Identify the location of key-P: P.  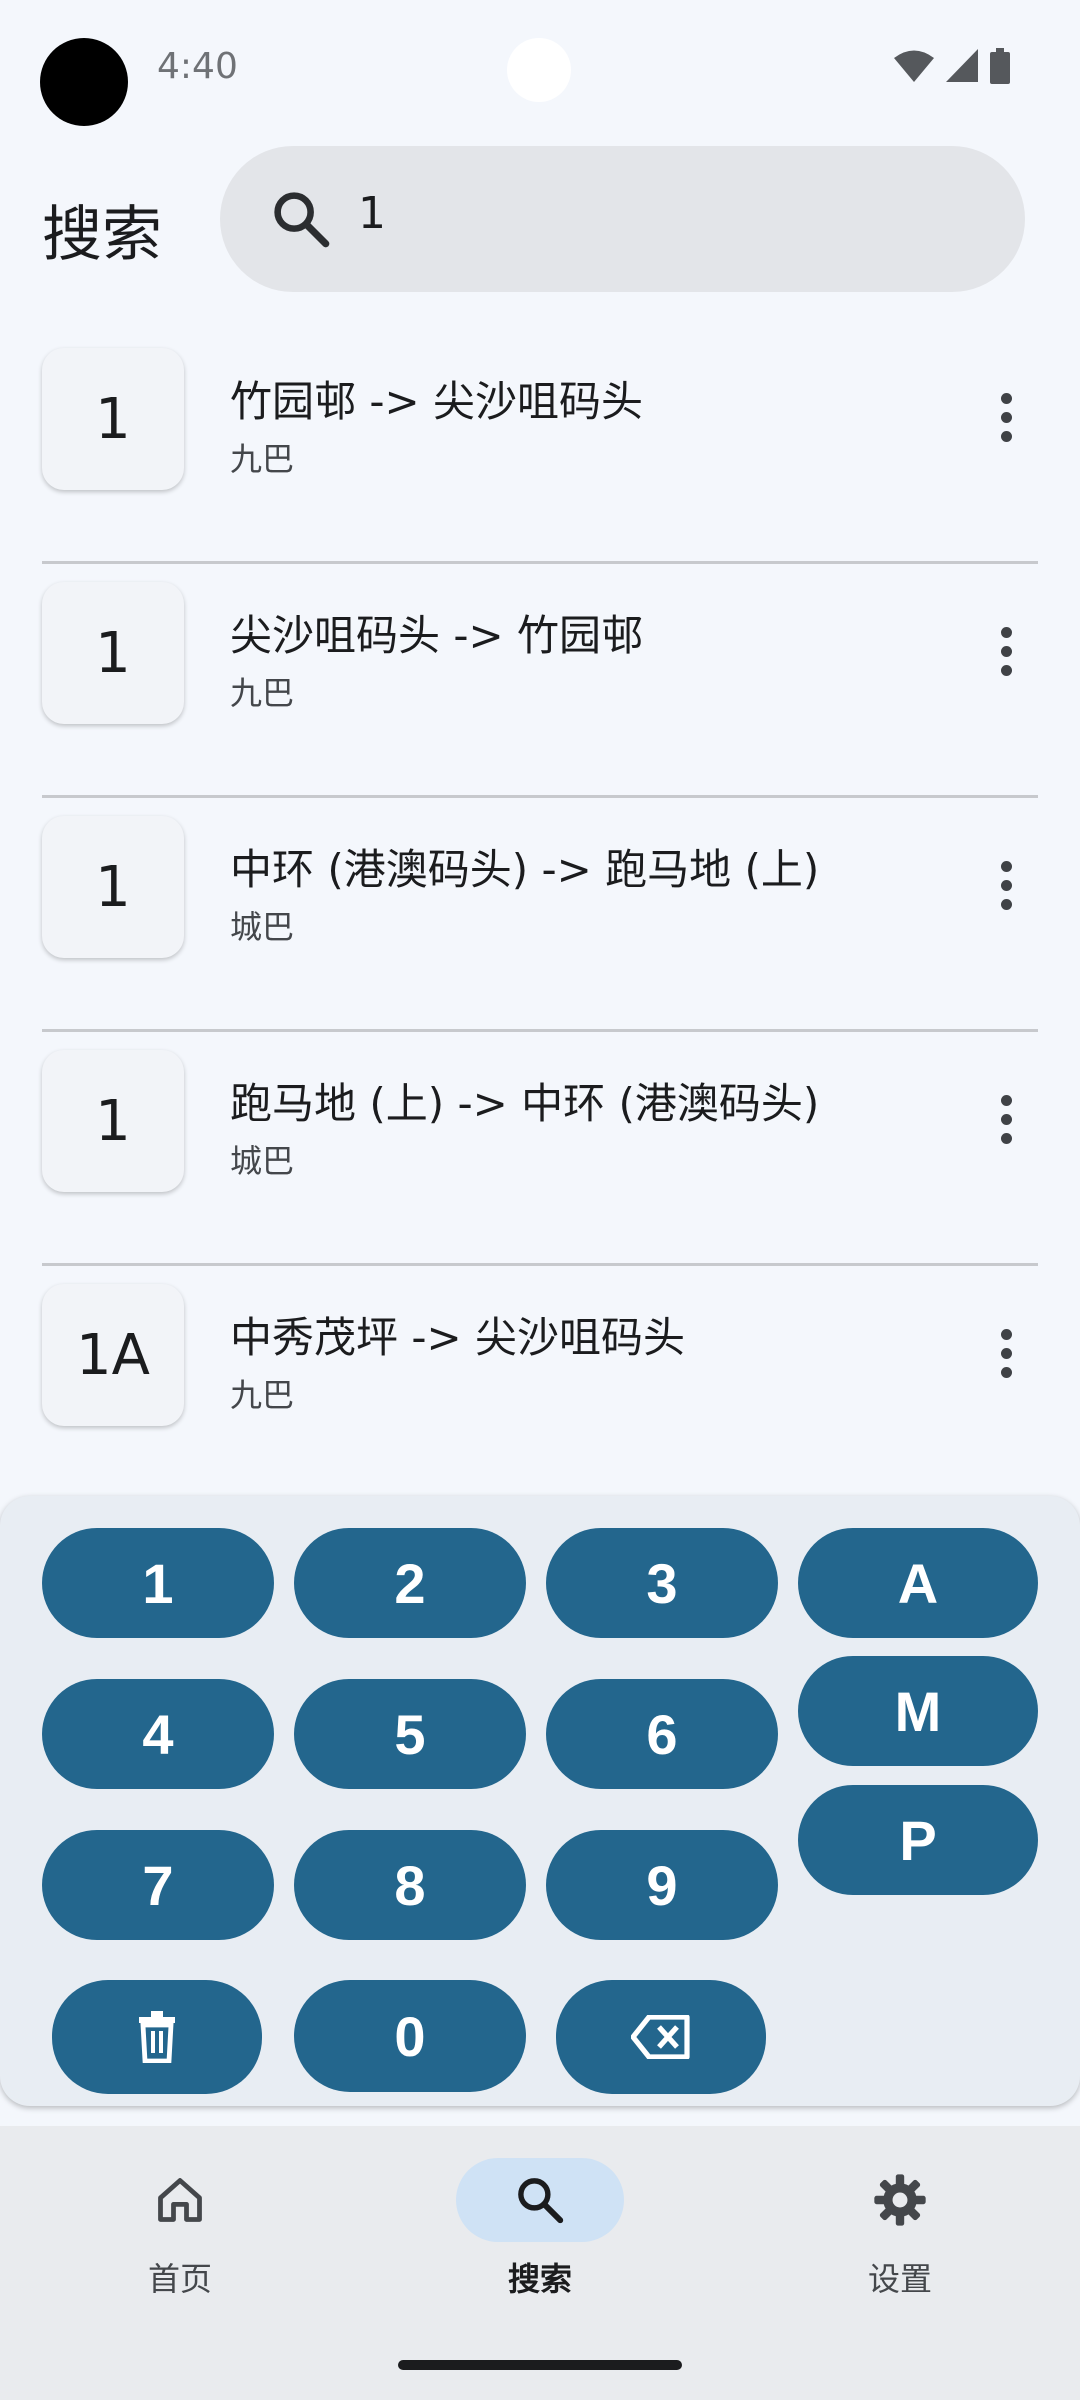
(918, 1840).